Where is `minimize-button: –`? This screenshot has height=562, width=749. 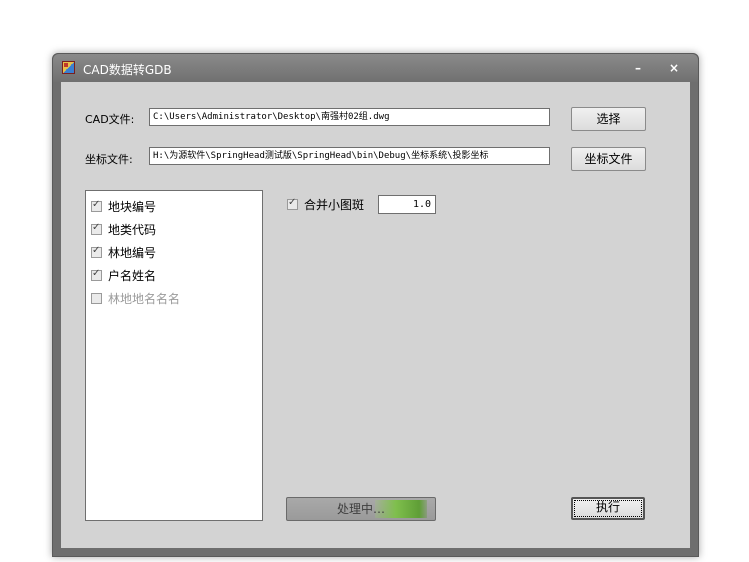 minimize-button: – is located at coordinates (638, 68).